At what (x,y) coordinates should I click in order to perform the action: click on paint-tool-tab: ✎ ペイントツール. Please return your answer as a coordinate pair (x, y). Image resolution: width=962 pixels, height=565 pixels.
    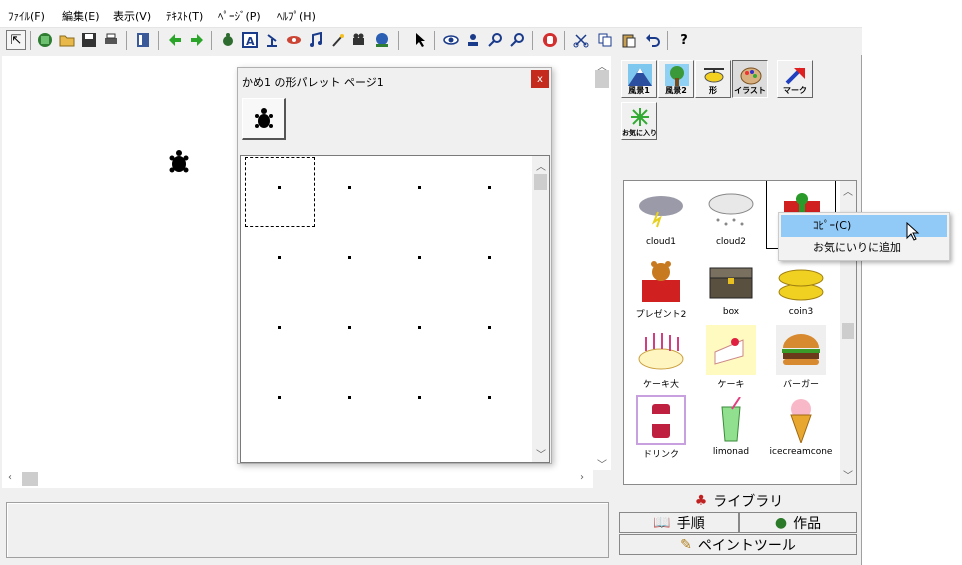
    Looking at the image, I should click on (738, 544).